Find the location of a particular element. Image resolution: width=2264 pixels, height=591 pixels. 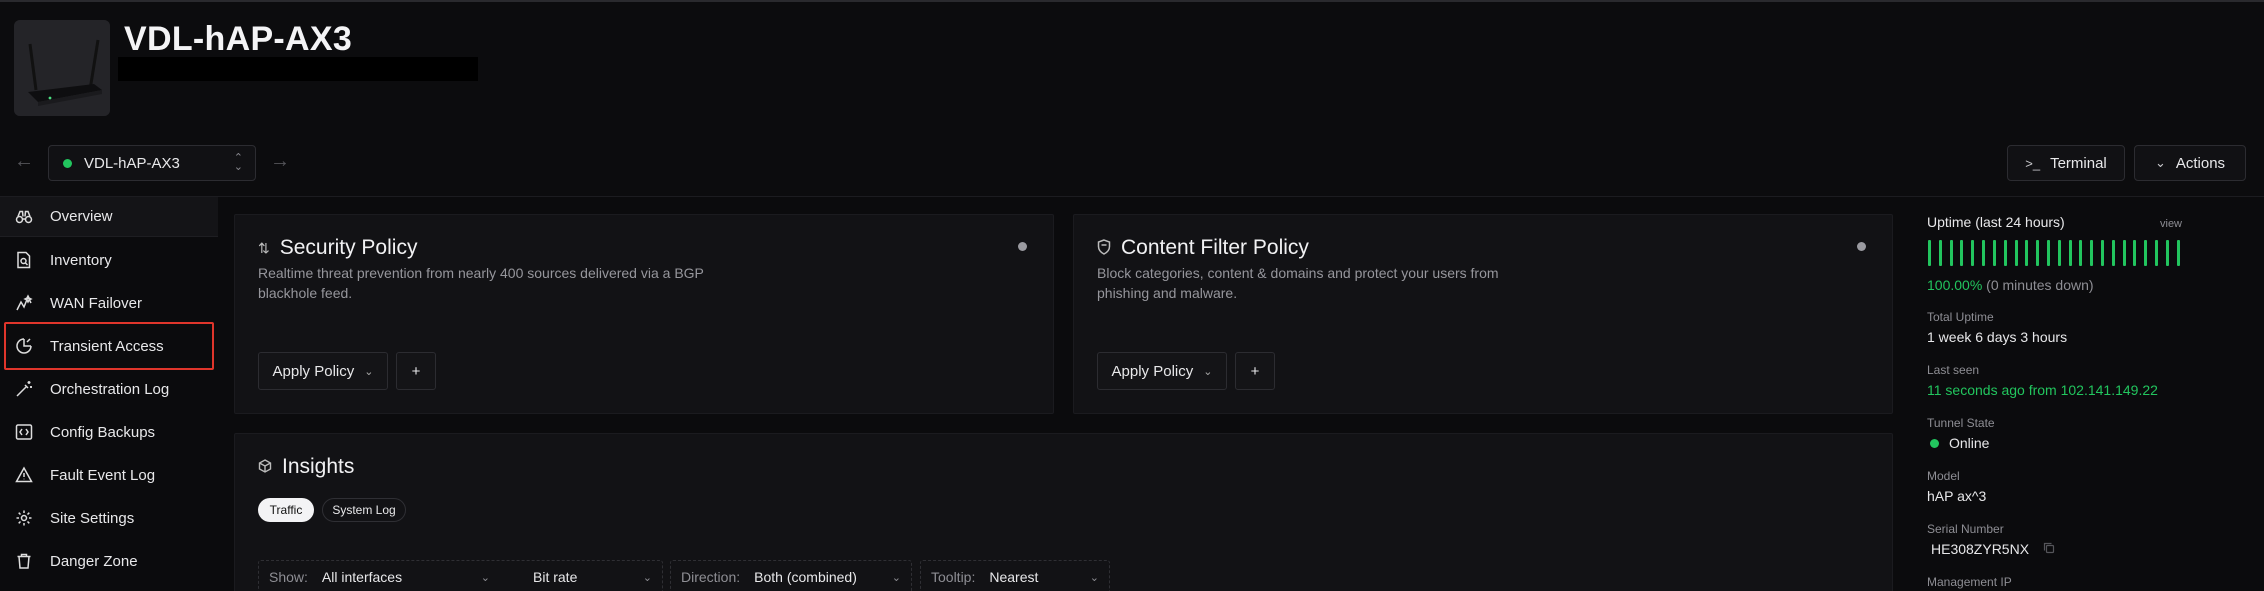

management-ip-label: Management IP is located at coordinates (1969, 582).